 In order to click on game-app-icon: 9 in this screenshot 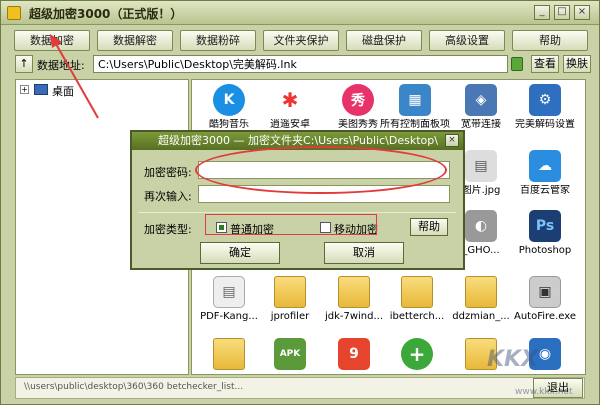, I will do `click(354, 354)`.